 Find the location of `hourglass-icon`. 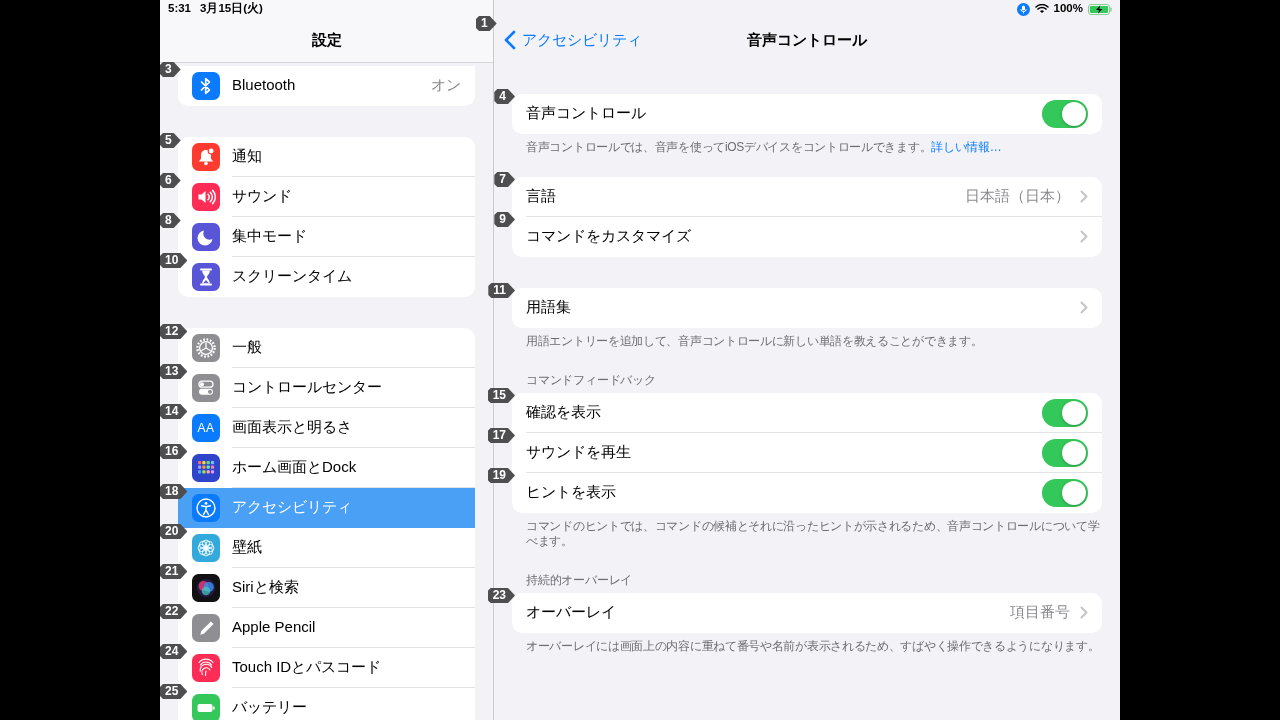

hourglass-icon is located at coordinates (206, 277).